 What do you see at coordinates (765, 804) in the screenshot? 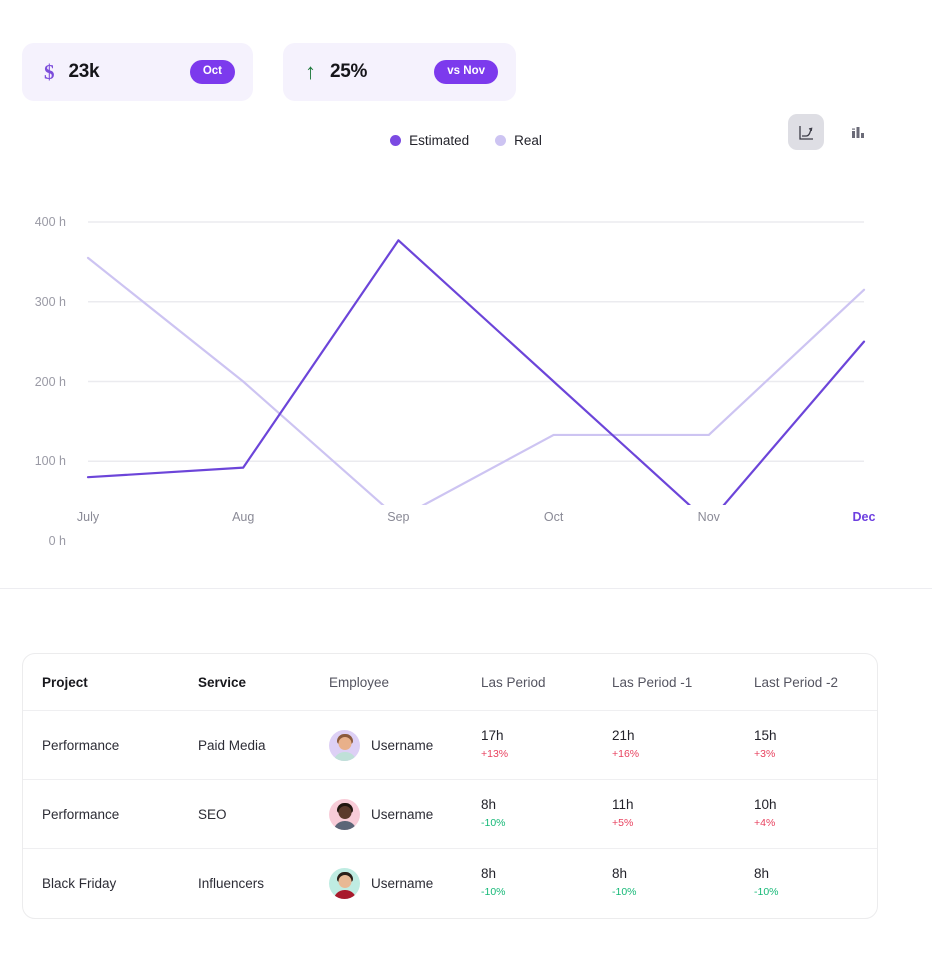
I see `metric-value: 10h` at bounding box center [765, 804].